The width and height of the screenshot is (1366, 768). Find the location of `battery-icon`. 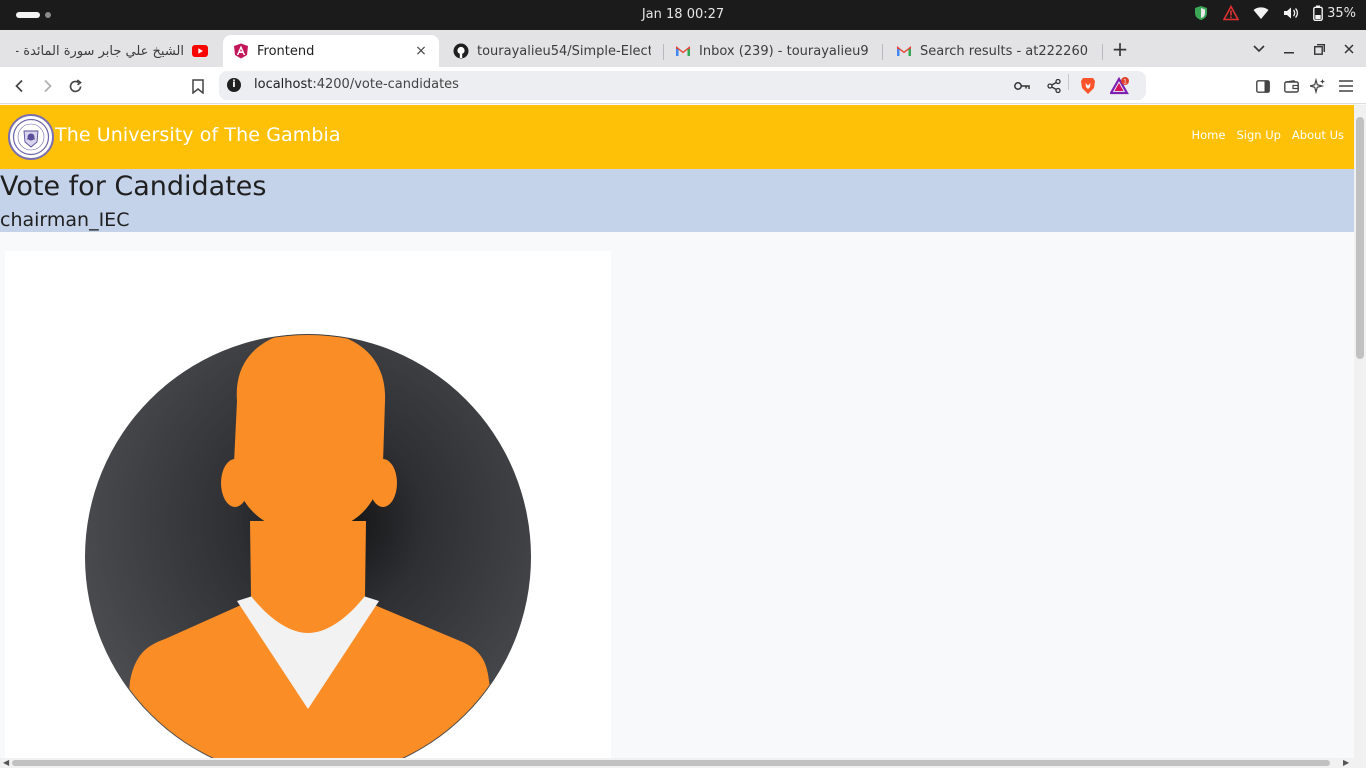

battery-icon is located at coordinates (1318, 13).